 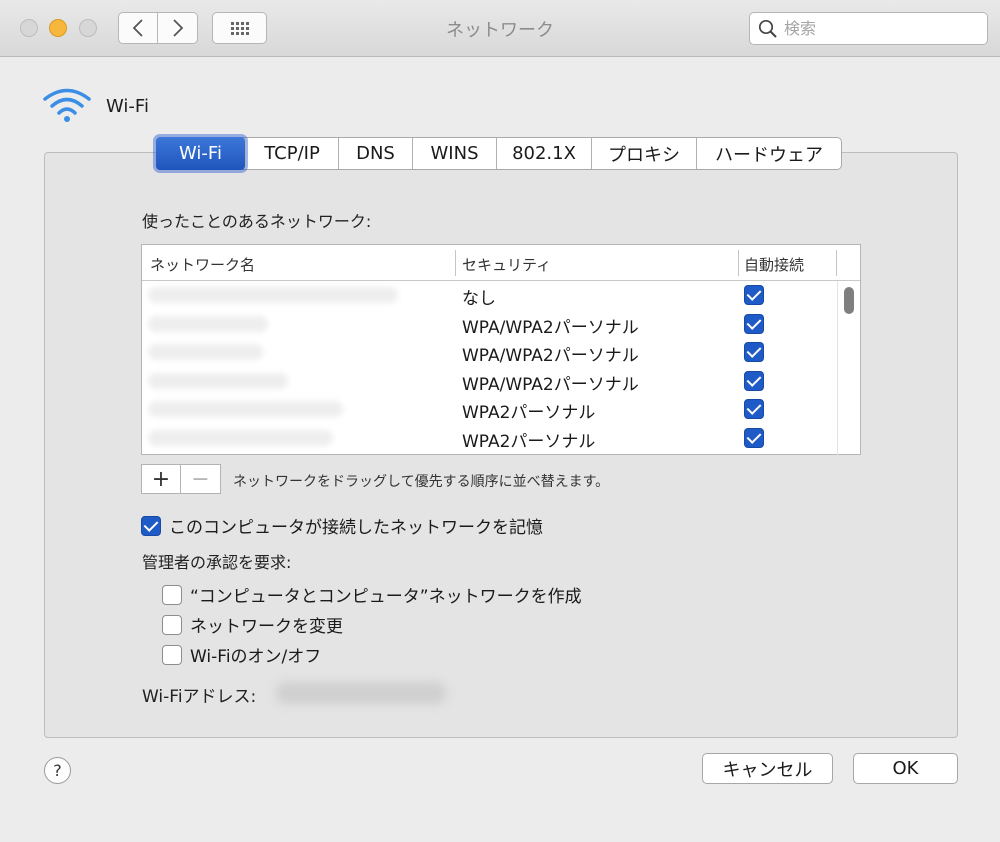 I want to click on minimize-window-button, so click(x=58, y=28).